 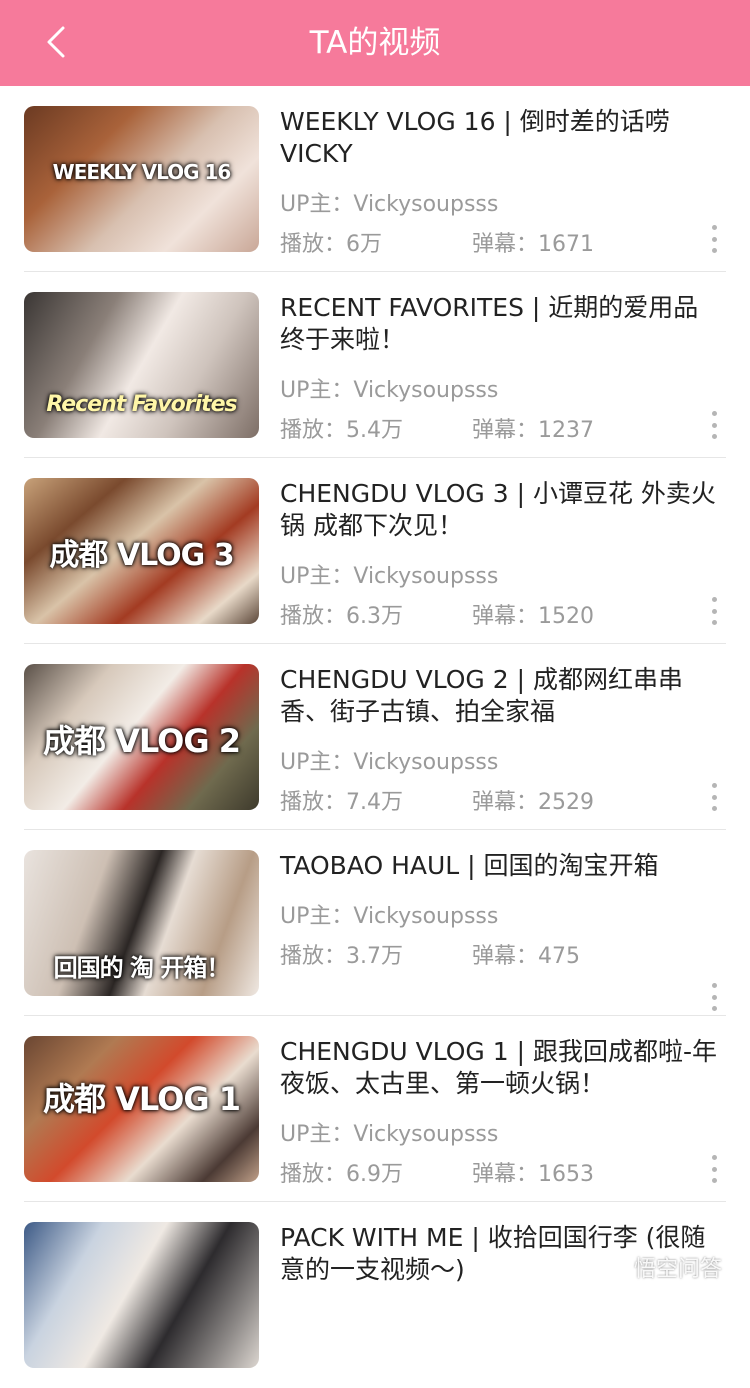 I want to click on danmu-value: 1237, so click(x=566, y=430).